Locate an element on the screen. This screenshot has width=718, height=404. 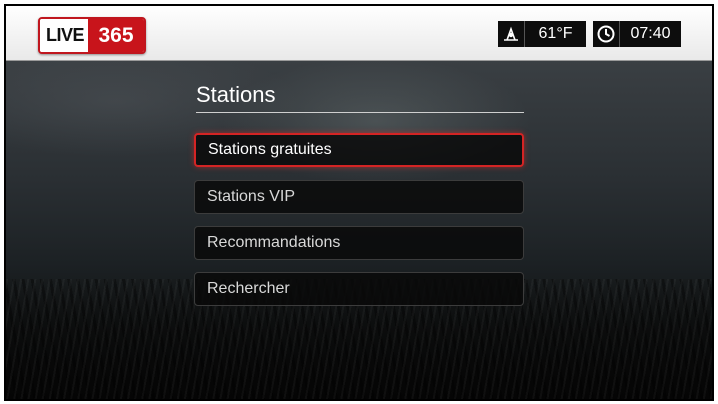
weather-icon is located at coordinates (511, 34).